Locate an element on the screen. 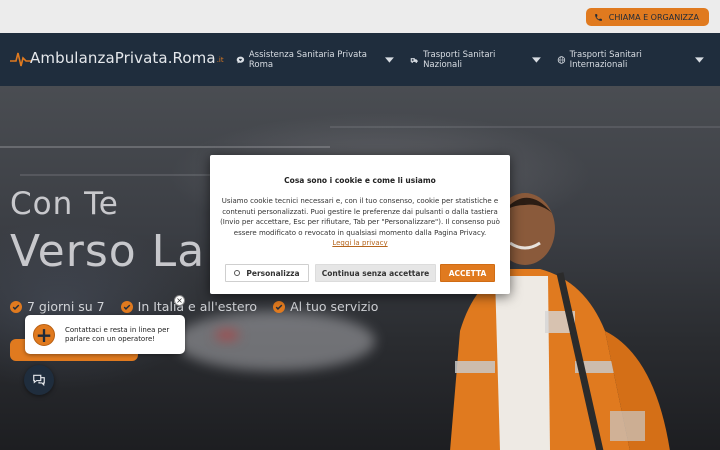  nav-item-label: Trasporti Sanitari Internazionali is located at coordinates (605, 59).